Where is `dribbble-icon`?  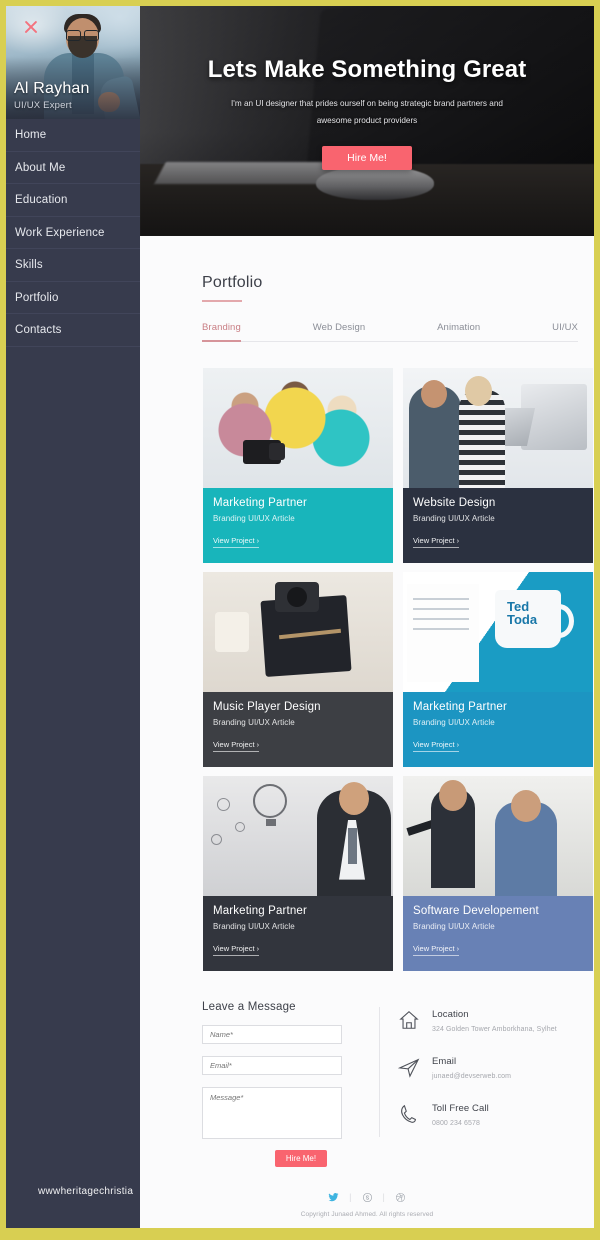
dribbble-icon is located at coordinates (400, 1197).